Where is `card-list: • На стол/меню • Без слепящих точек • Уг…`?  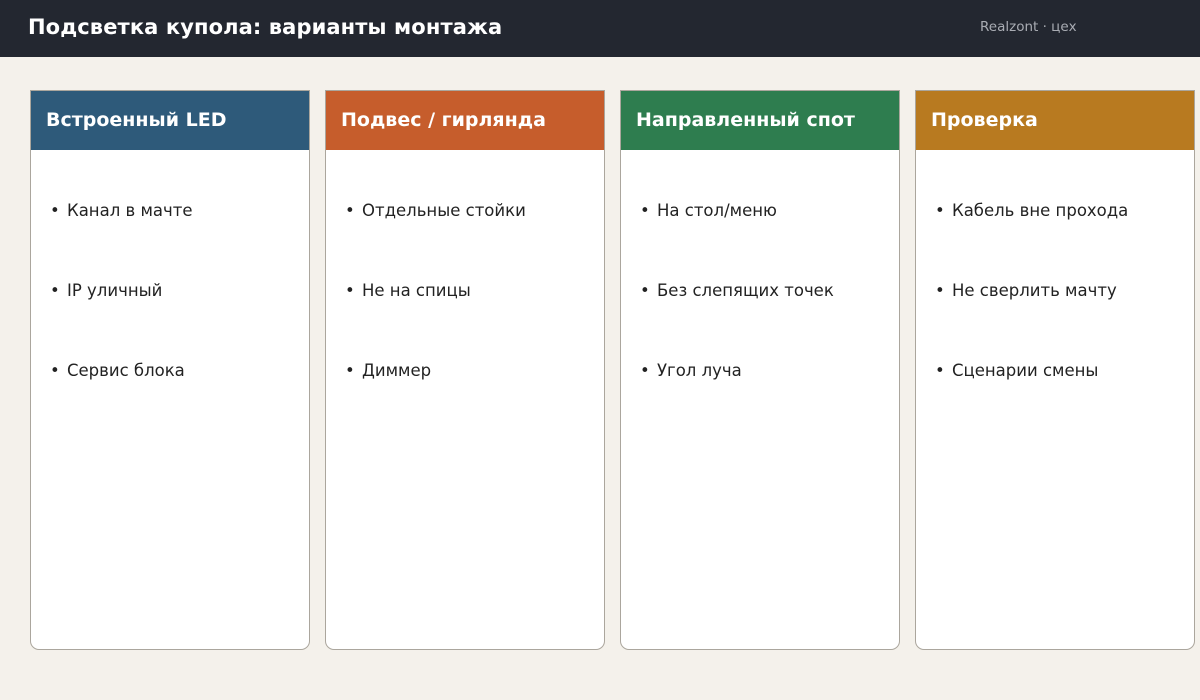 card-list: • На стол/меню • Без слепящих точек • Уг… is located at coordinates (737, 321).